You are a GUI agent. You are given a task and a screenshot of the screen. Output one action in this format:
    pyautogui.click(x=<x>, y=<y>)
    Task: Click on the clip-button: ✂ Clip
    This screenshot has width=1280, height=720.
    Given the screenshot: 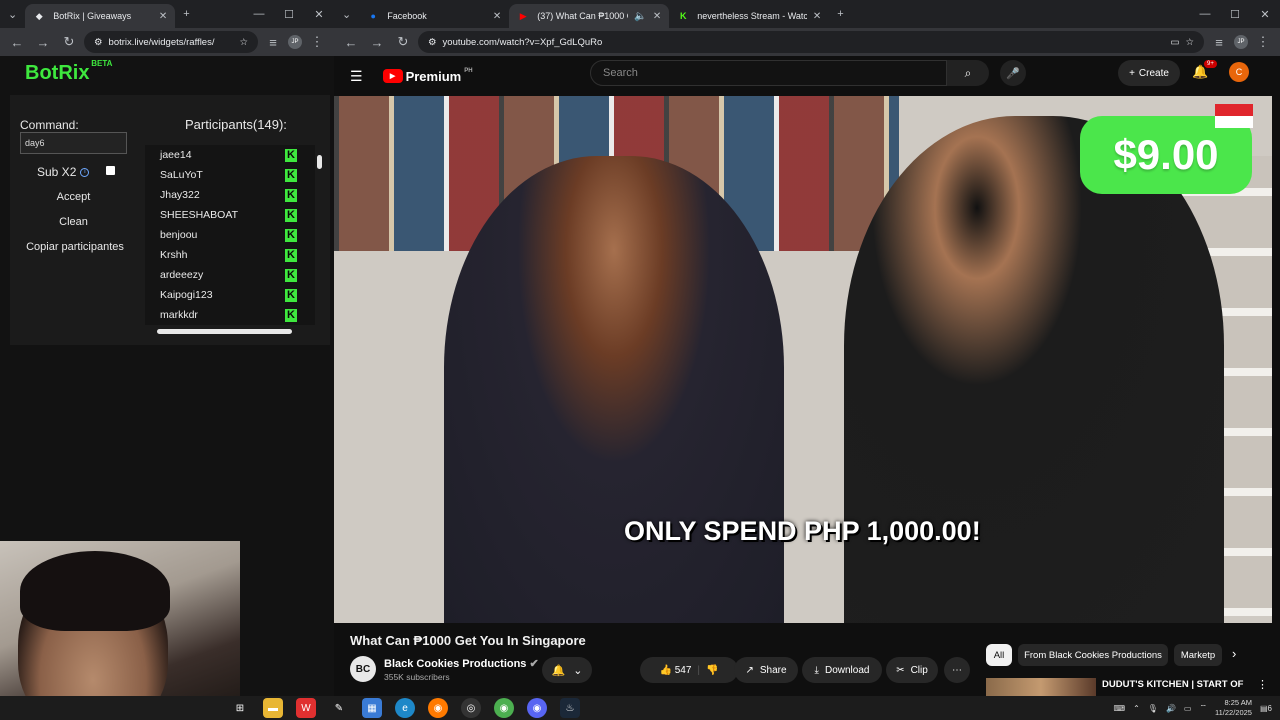 What is the action you would take?
    pyautogui.click(x=912, y=670)
    